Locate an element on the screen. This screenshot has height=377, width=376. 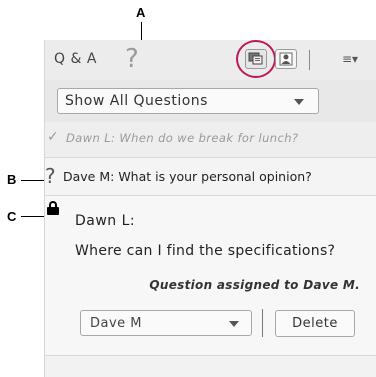
assignee-select: Dave M is located at coordinates (166, 323).